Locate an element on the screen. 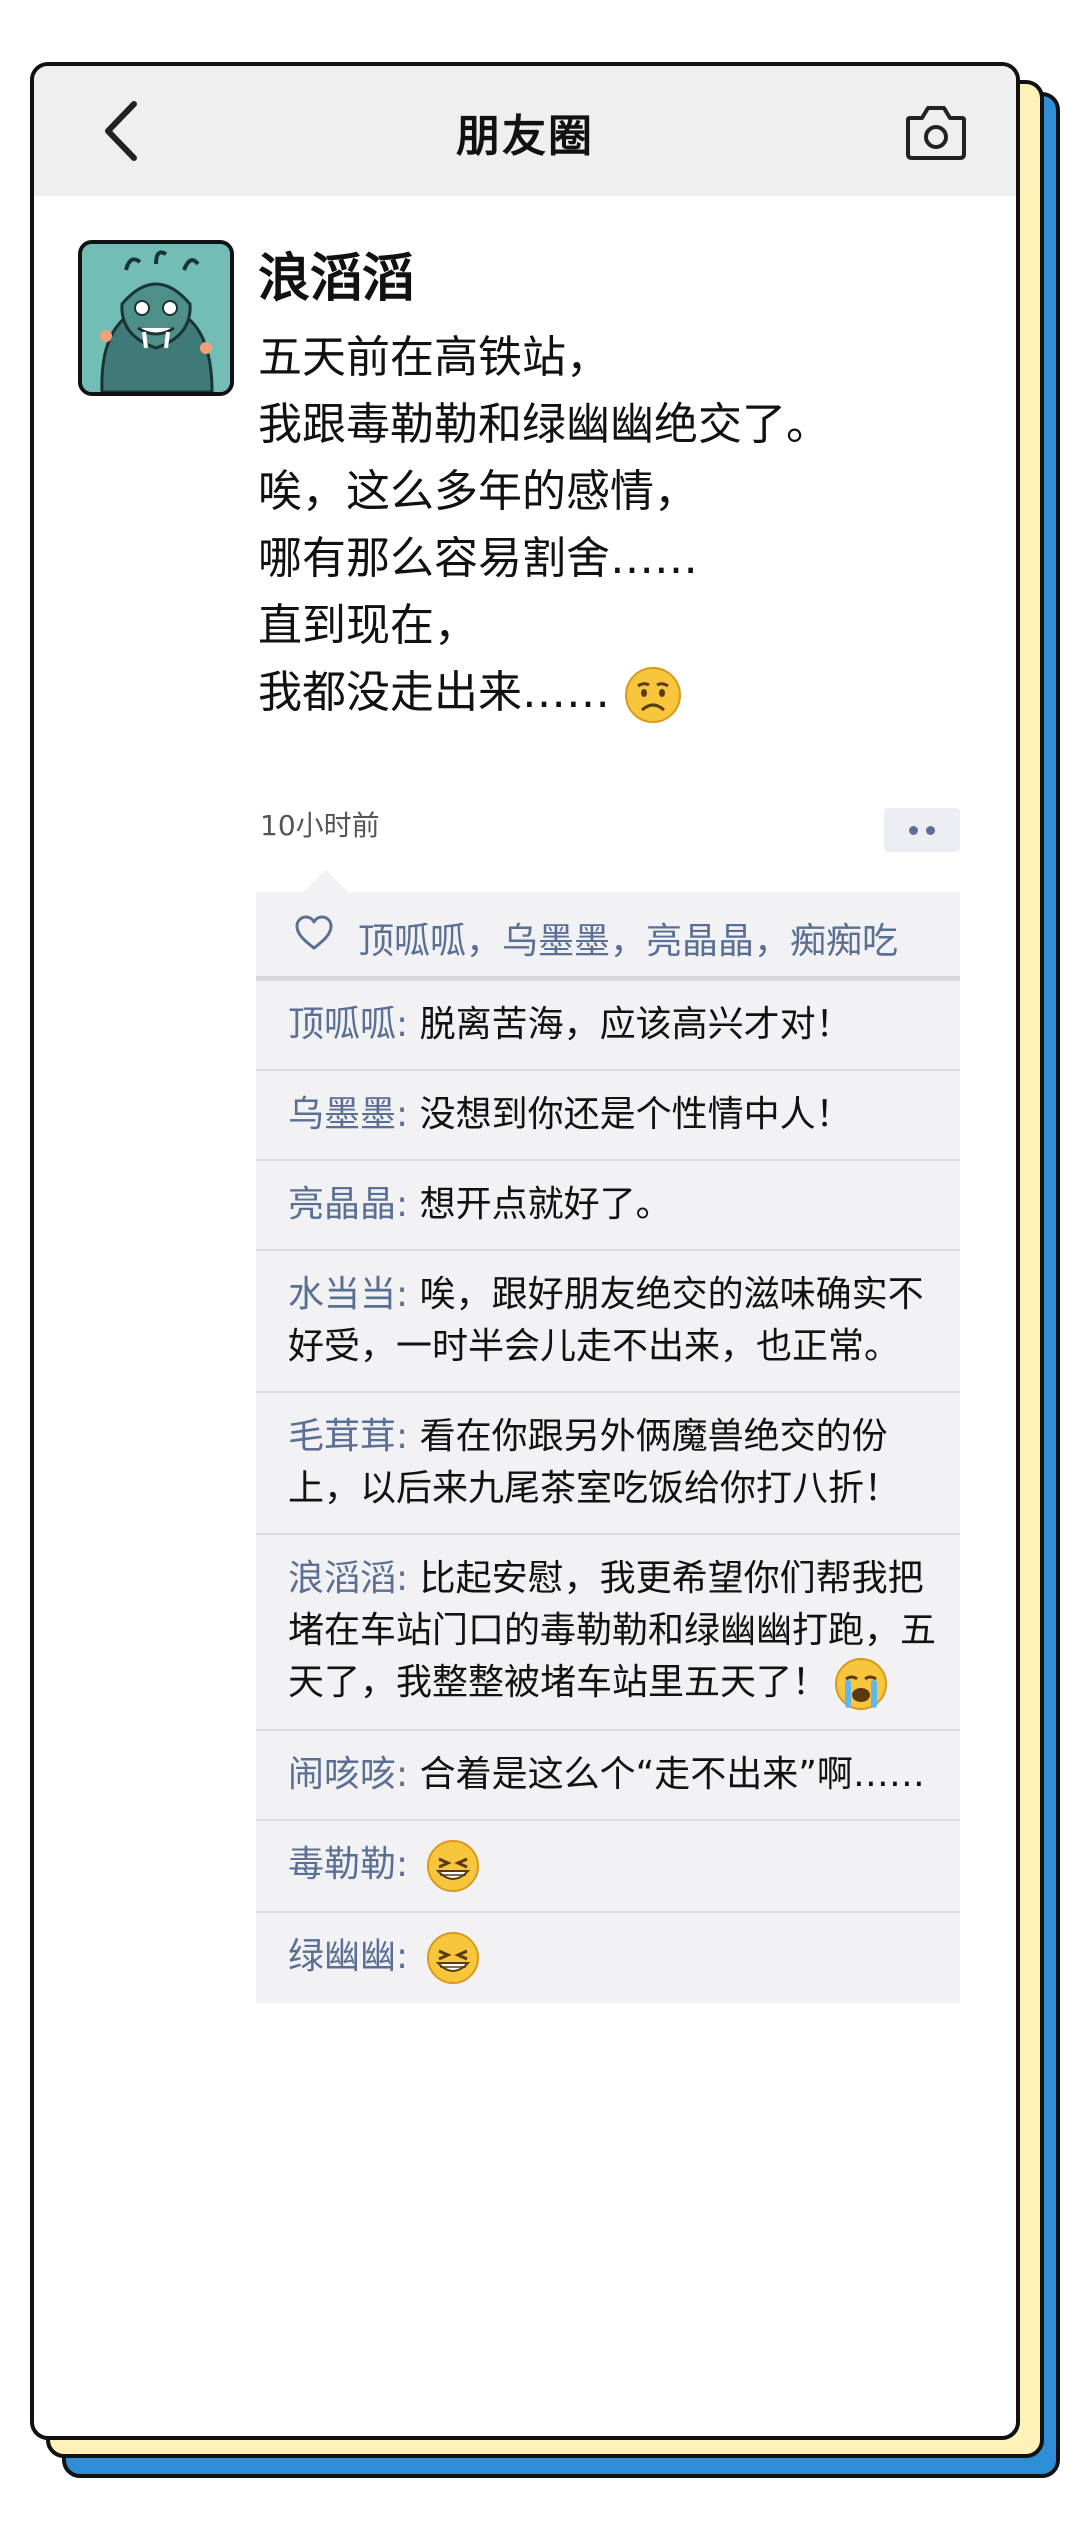  comment-item: 水当当: 唉，跟好朋友绝交的滋味确实不好受，一时半会儿走不出来，也正常。 is located at coordinates (608, 1320).